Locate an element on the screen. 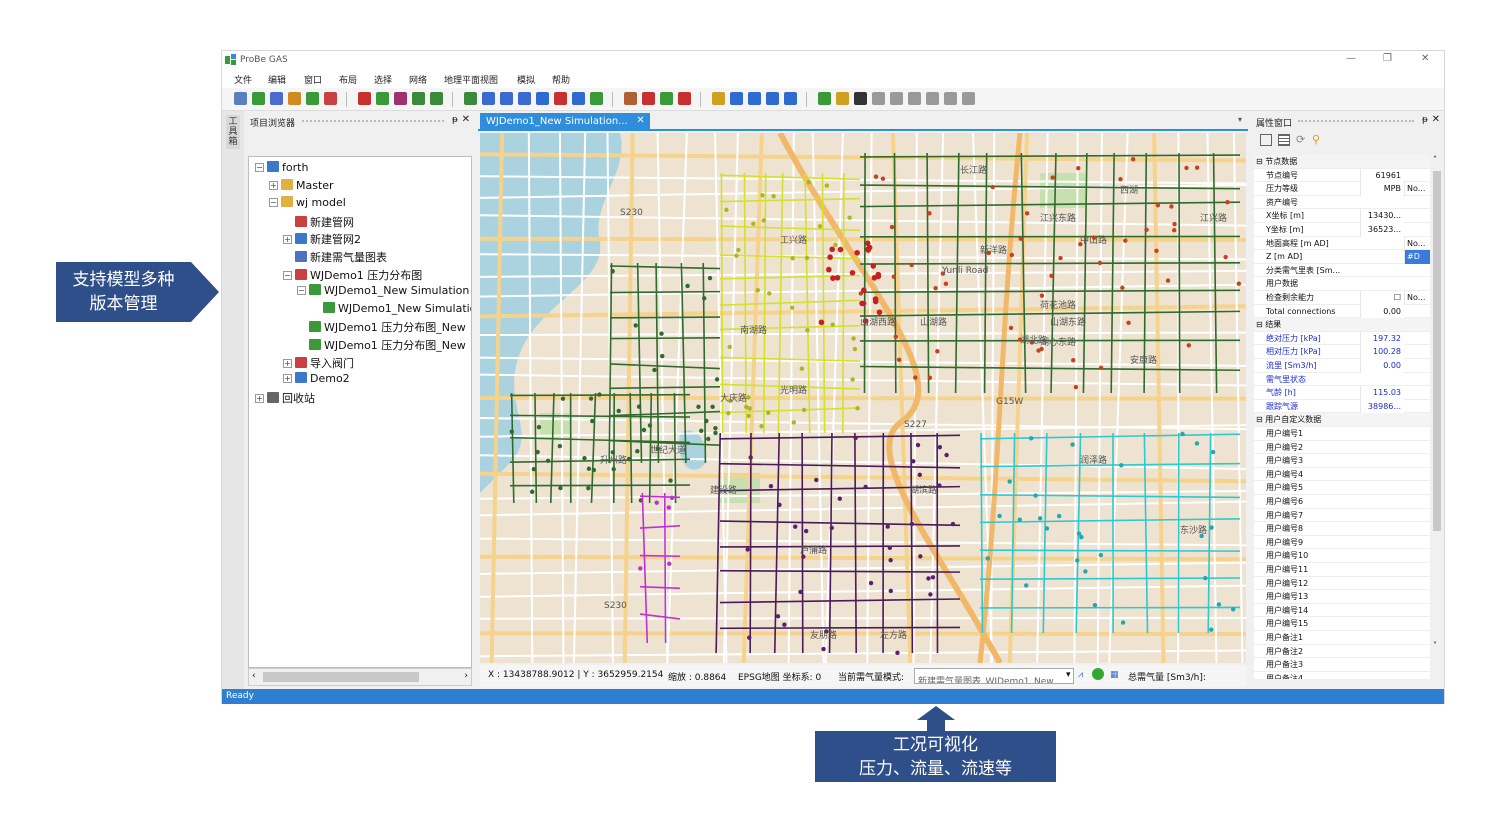 This screenshot has width=1498, height=824. refresh-icon: ⟳ is located at coordinates (1300, 139).